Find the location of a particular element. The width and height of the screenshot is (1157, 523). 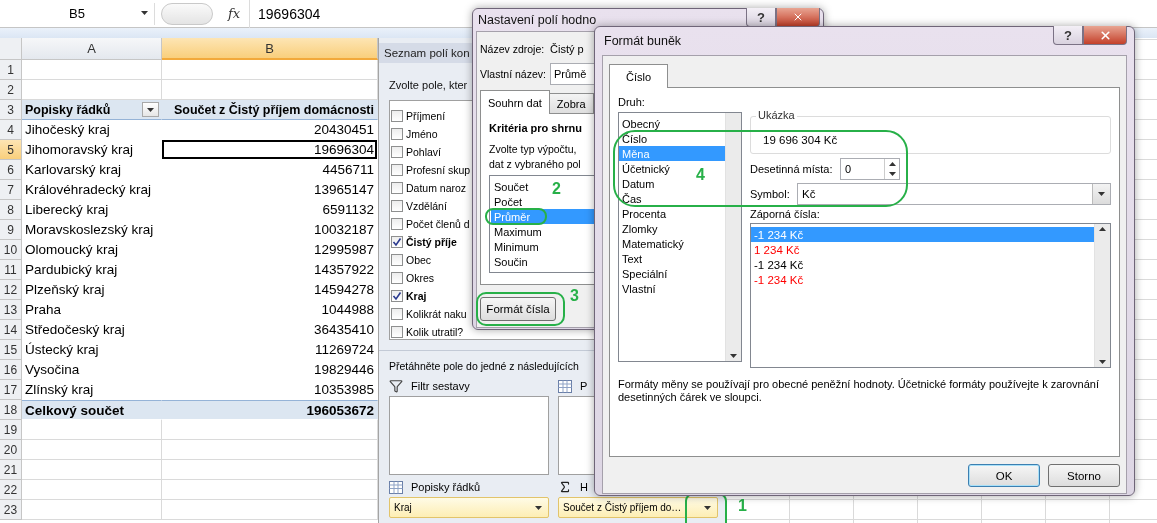

row-header: 17 is located at coordinates (11, 390).